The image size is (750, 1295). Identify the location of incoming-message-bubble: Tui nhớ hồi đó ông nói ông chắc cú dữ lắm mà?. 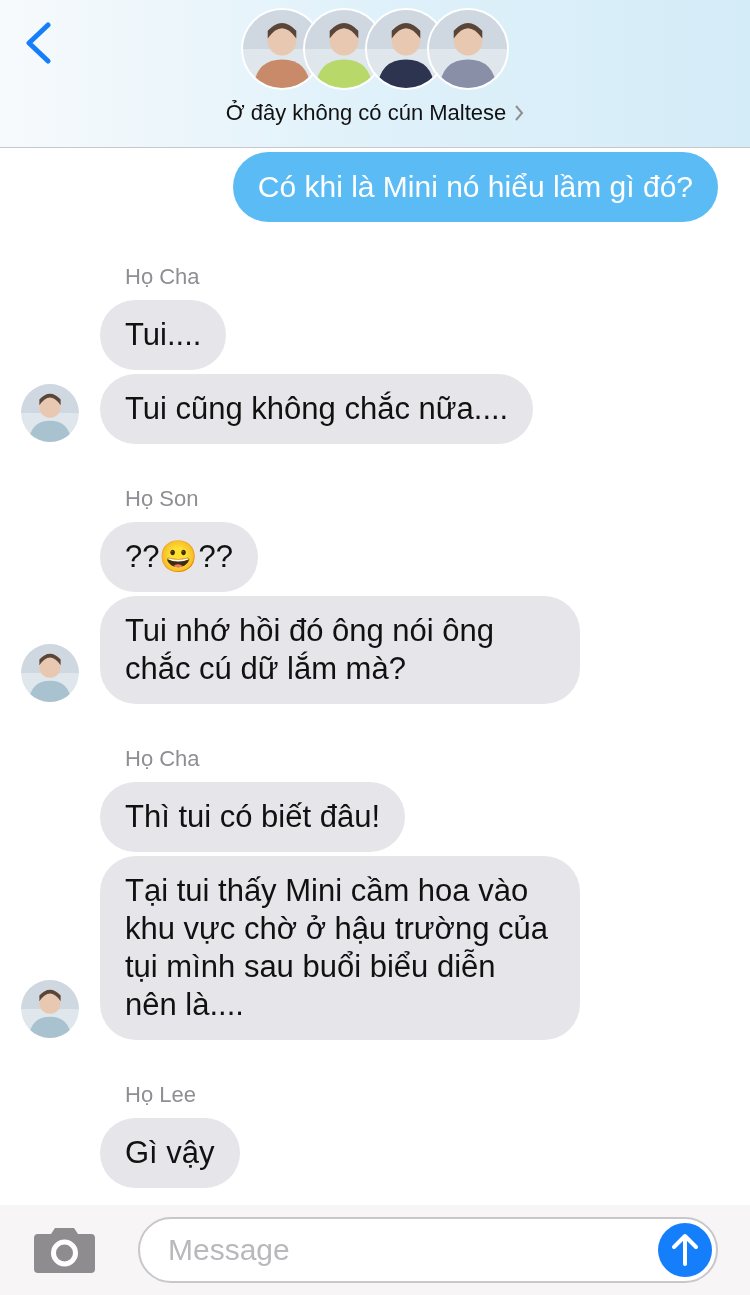
(340, 650).